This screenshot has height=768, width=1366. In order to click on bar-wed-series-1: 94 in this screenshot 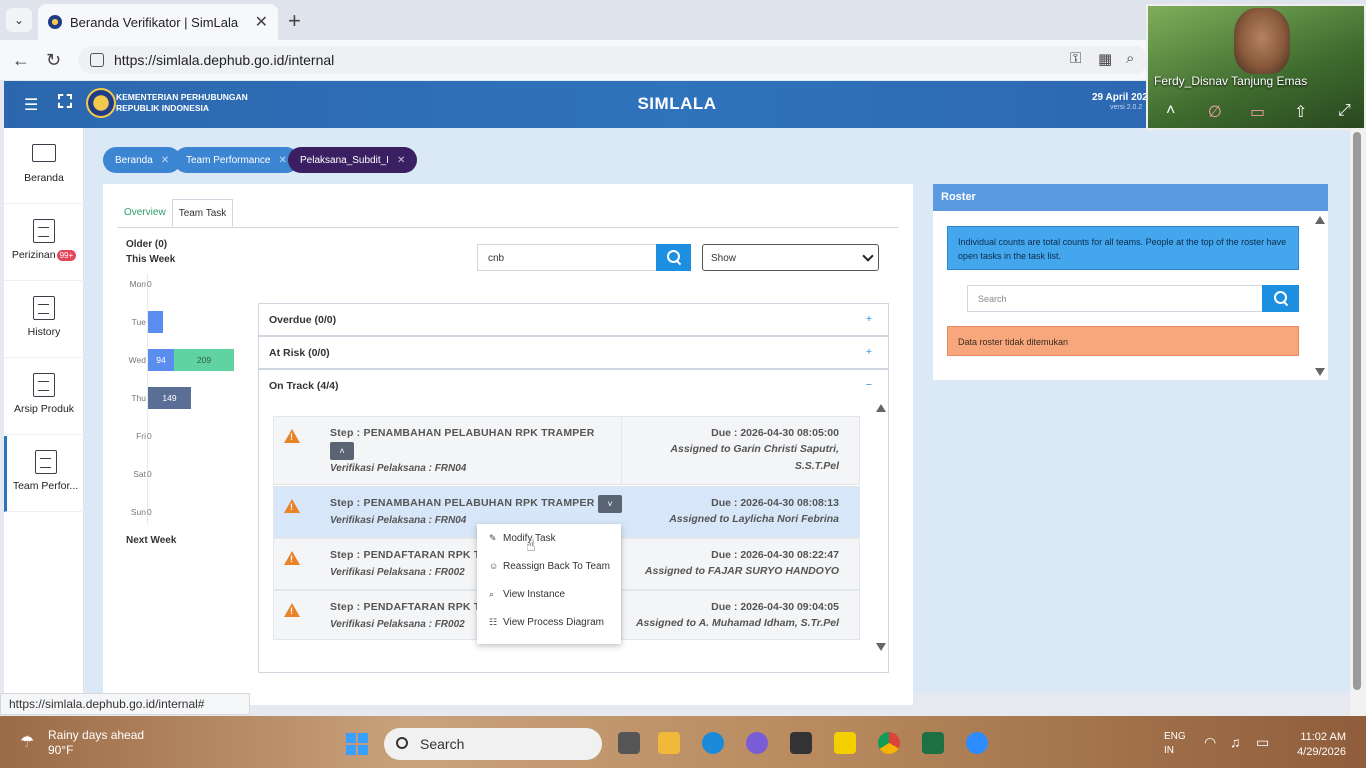, I will do `click(161, 360)`.